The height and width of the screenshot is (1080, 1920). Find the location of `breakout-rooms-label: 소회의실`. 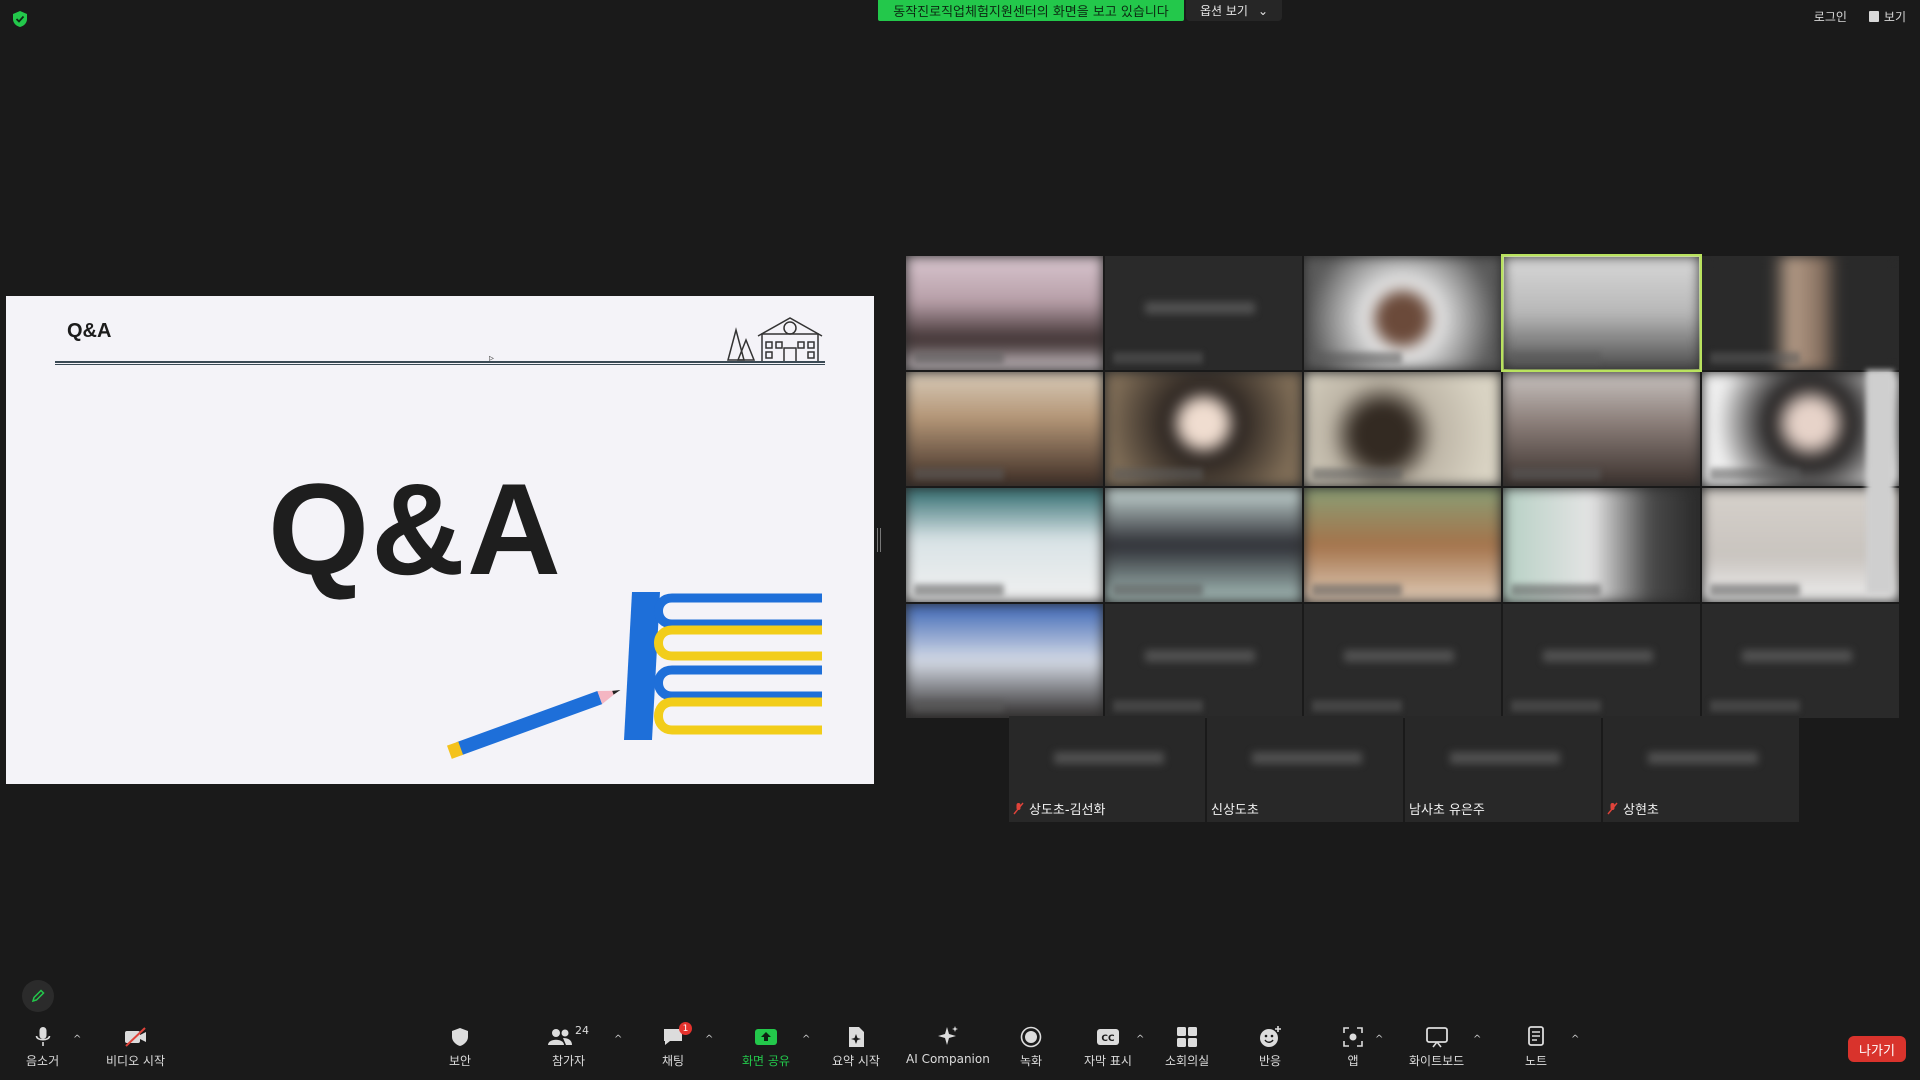

breakout-rooms-label: 소회의실 is located at coordinates (1187, 1061).